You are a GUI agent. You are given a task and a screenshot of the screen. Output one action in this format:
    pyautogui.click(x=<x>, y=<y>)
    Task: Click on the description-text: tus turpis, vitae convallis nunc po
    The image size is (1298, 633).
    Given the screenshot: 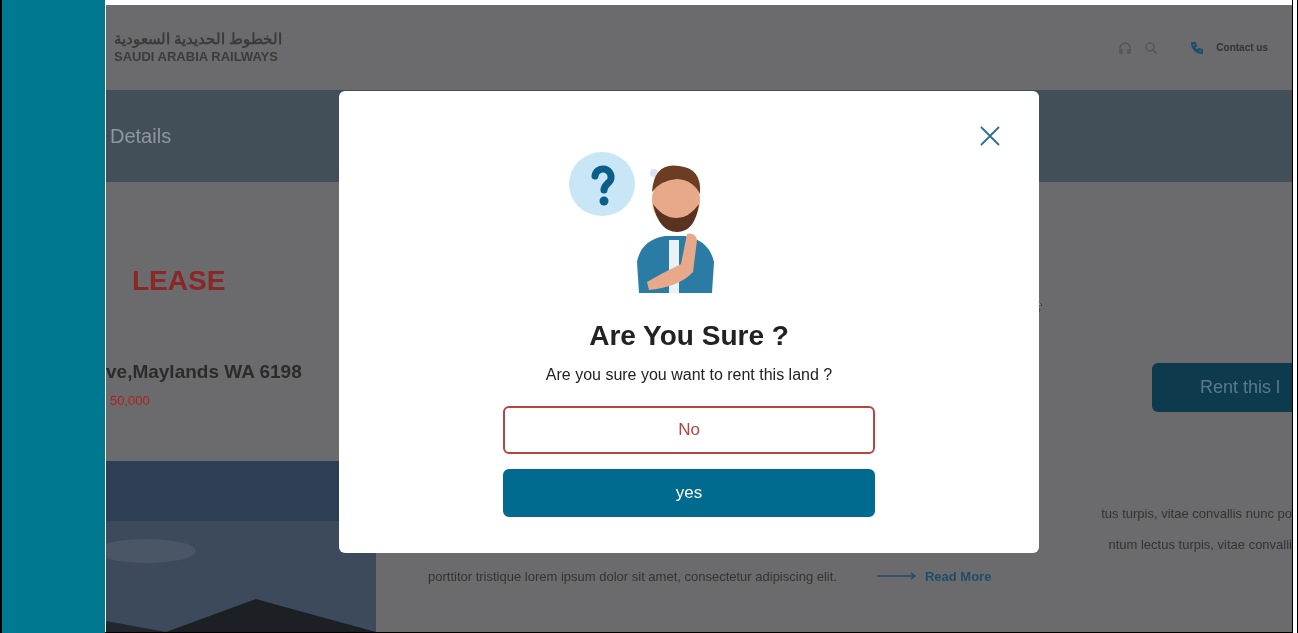 What is the action you would take?
    pyautogui.click(x=1196, y=513)
    